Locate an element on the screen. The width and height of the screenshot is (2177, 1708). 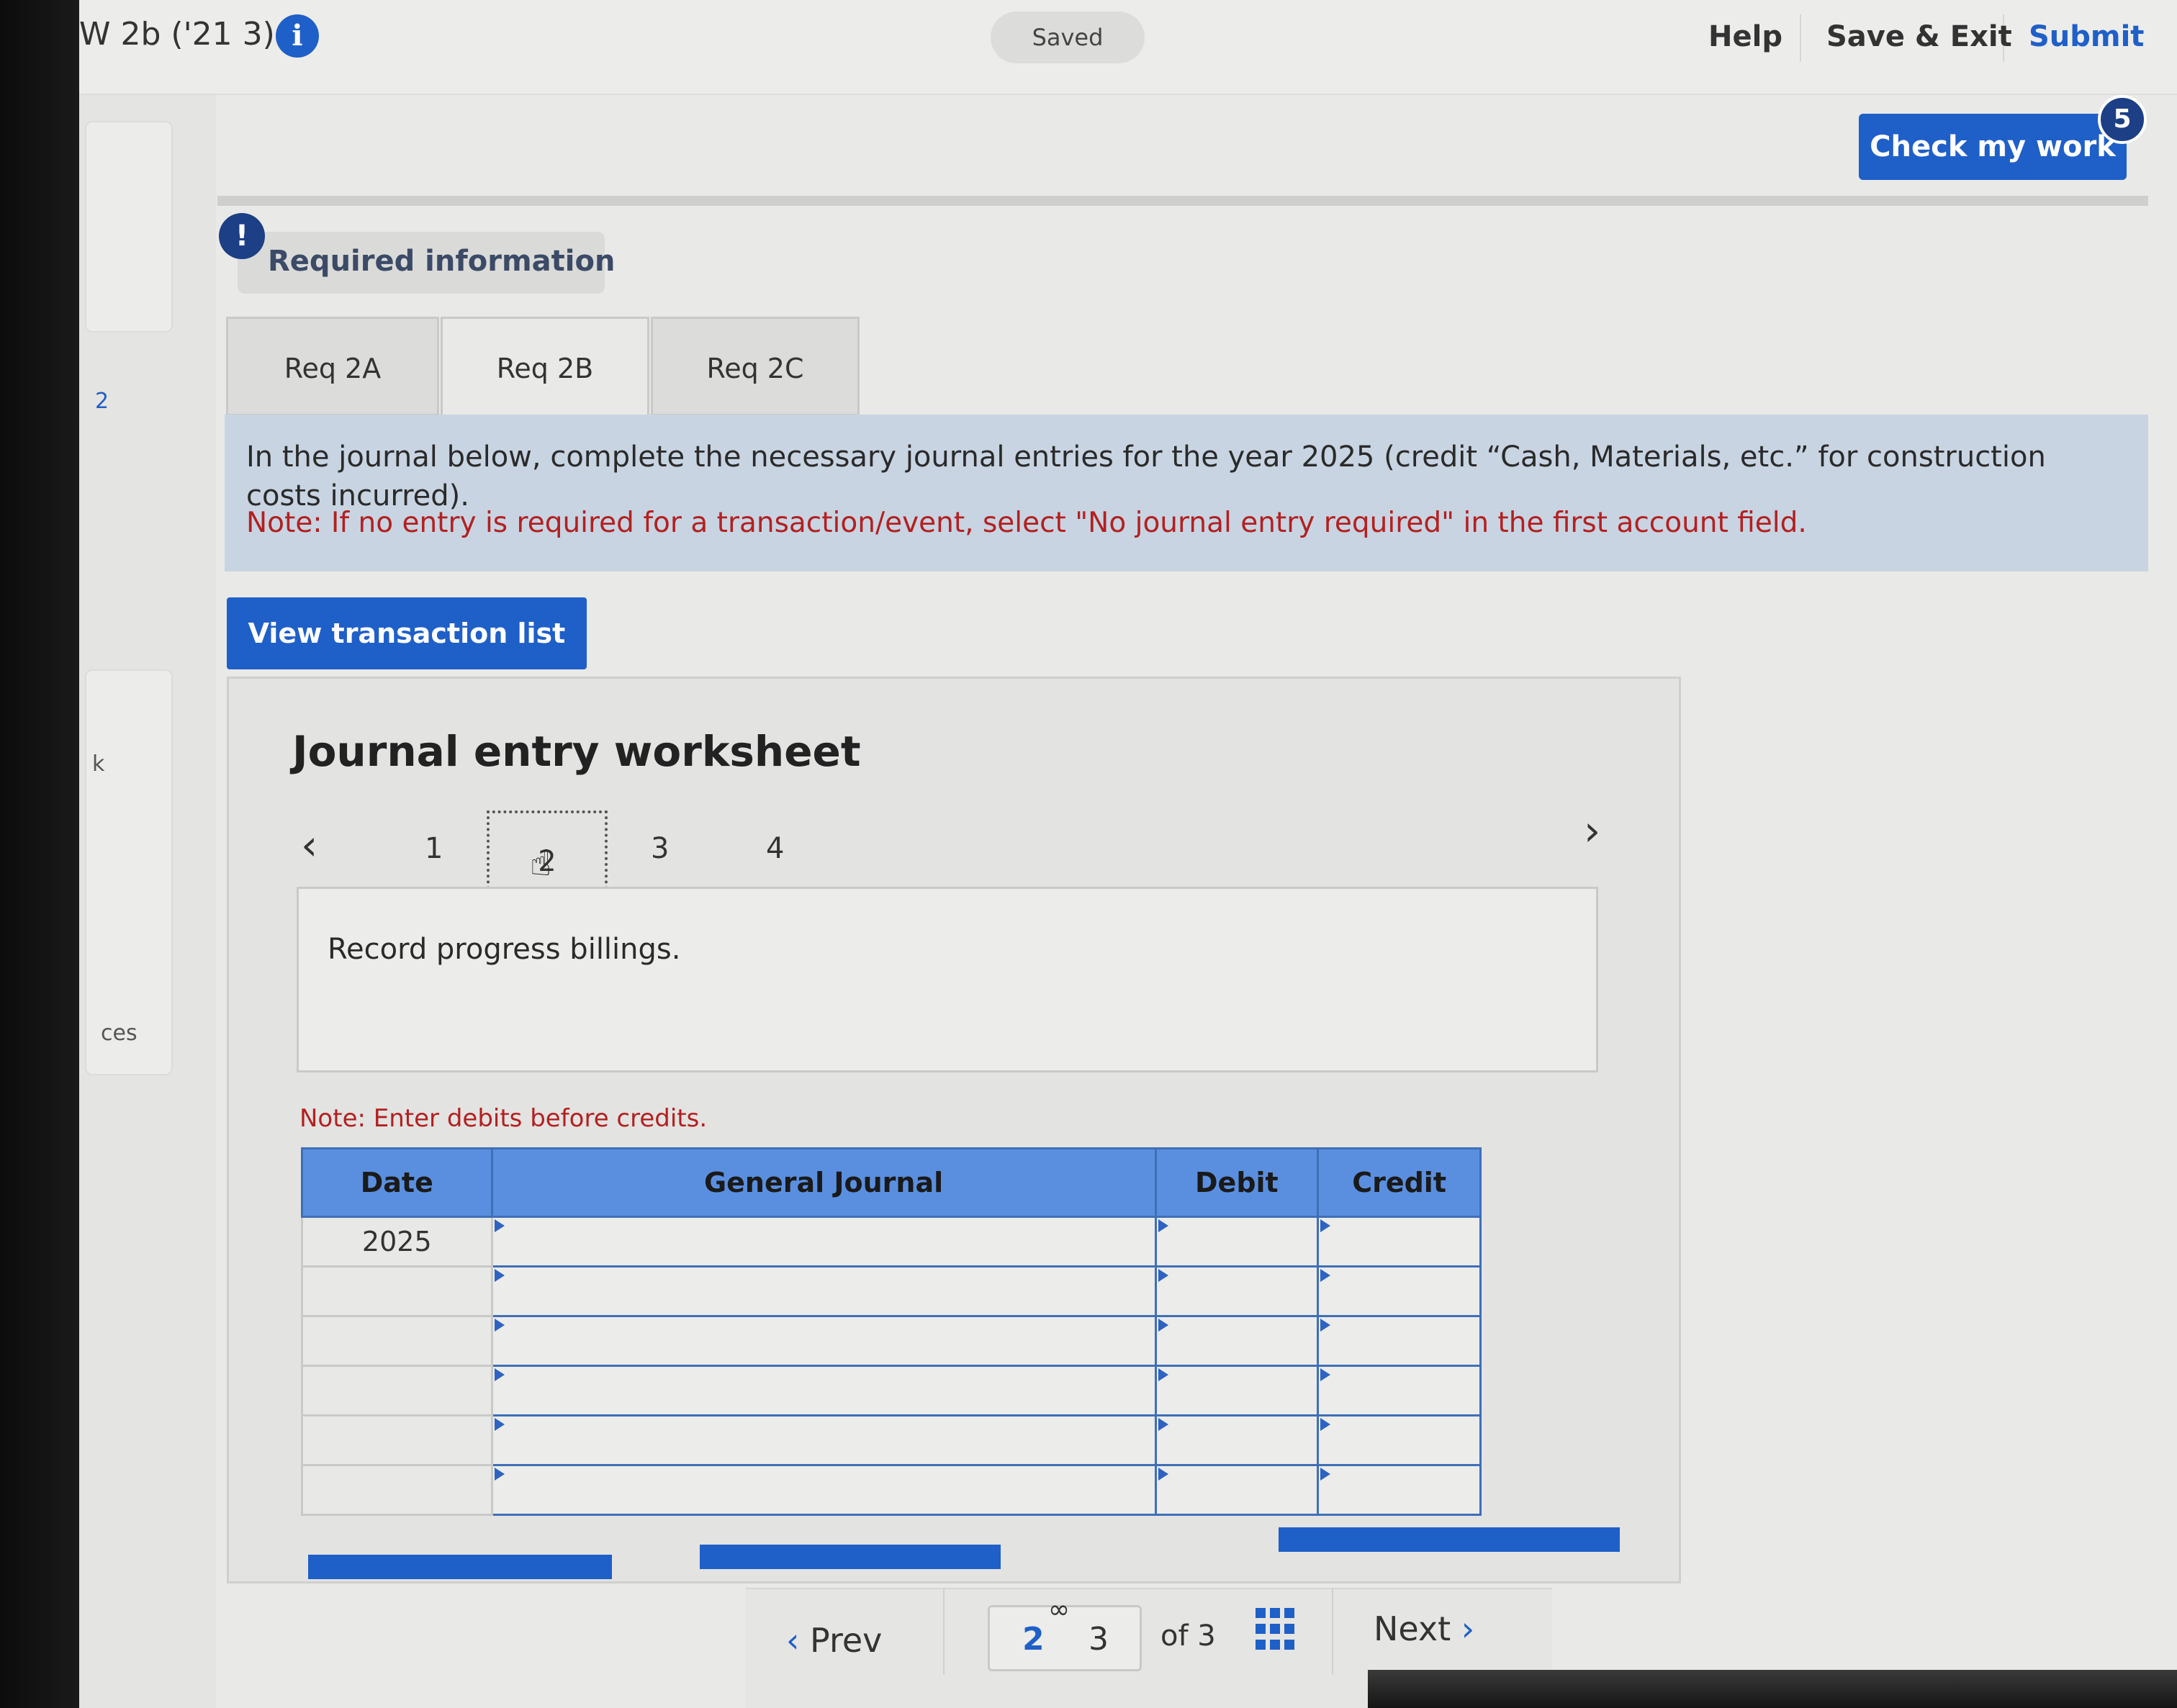
current-page-number: 2 is located at coordinates (1033, 1639).